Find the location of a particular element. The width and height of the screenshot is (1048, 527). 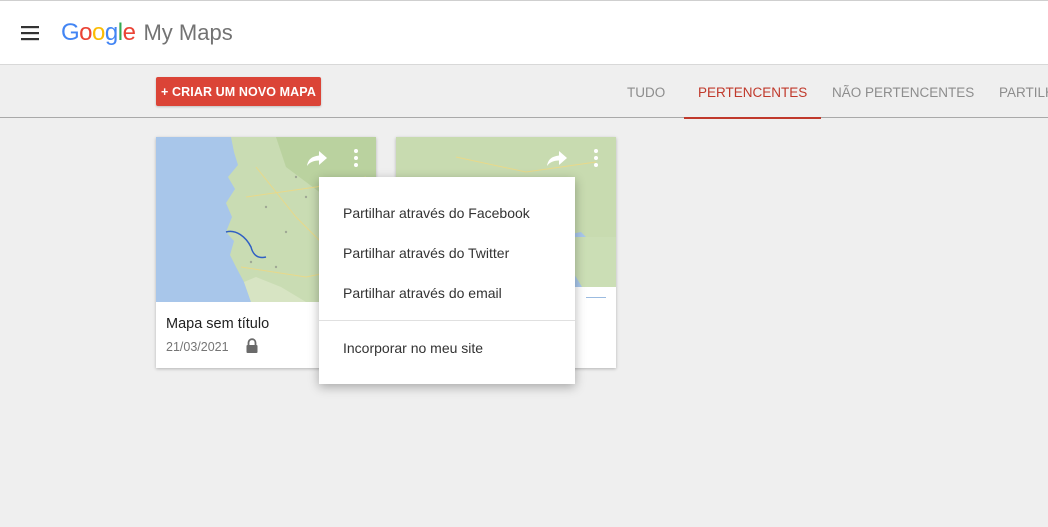

app-header: Google My Maps is located at coordinates (524, 32).